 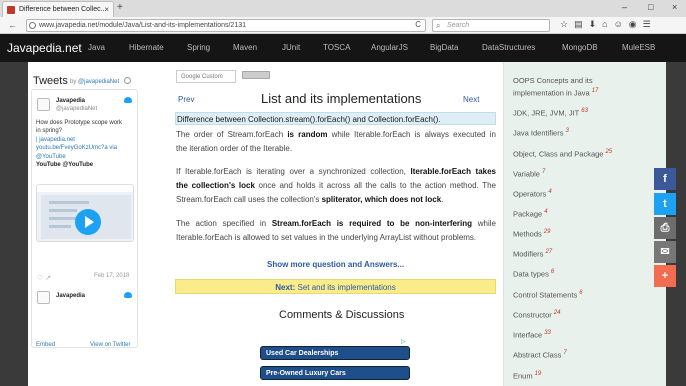 I want to click on facebook-share-button: f, so click(x=665, y=179).